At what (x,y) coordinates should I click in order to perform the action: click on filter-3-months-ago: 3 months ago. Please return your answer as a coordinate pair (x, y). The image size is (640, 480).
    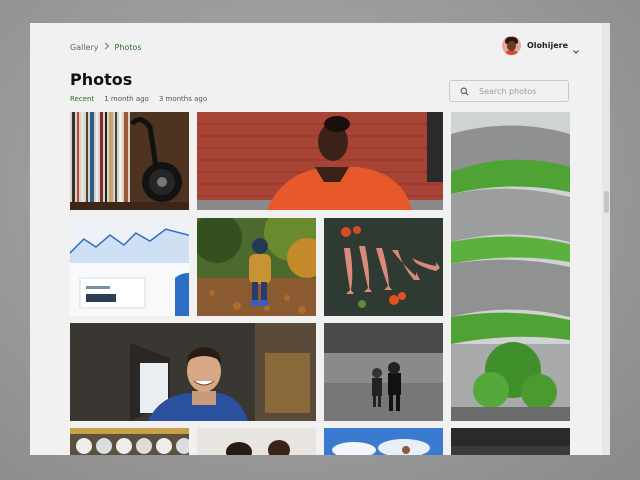
    Looking at the image, I should click on (183, 99).